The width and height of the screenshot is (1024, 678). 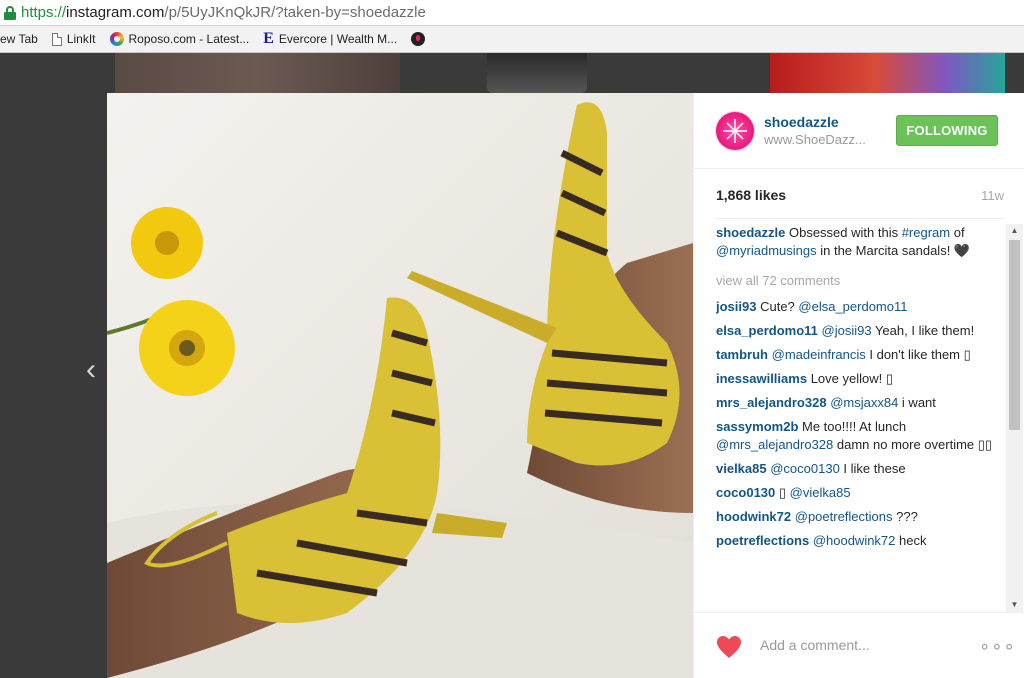 What do you see at coordinates (19, 39) in the screenshot?
I see `bookmark-new-tab: ew Tab` at bounding box center [19, 39].